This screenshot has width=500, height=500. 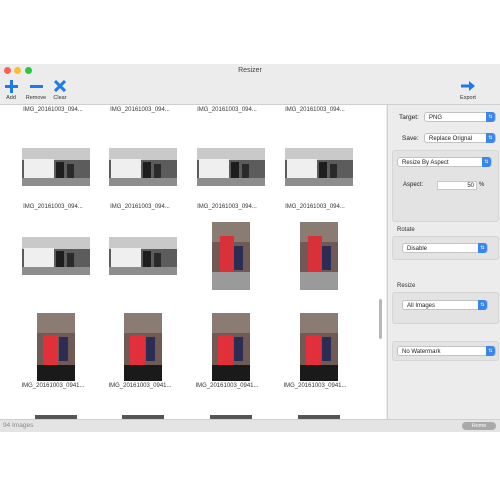 I want to click on aspect-label: Aspect:, so click(x=413, y=185).